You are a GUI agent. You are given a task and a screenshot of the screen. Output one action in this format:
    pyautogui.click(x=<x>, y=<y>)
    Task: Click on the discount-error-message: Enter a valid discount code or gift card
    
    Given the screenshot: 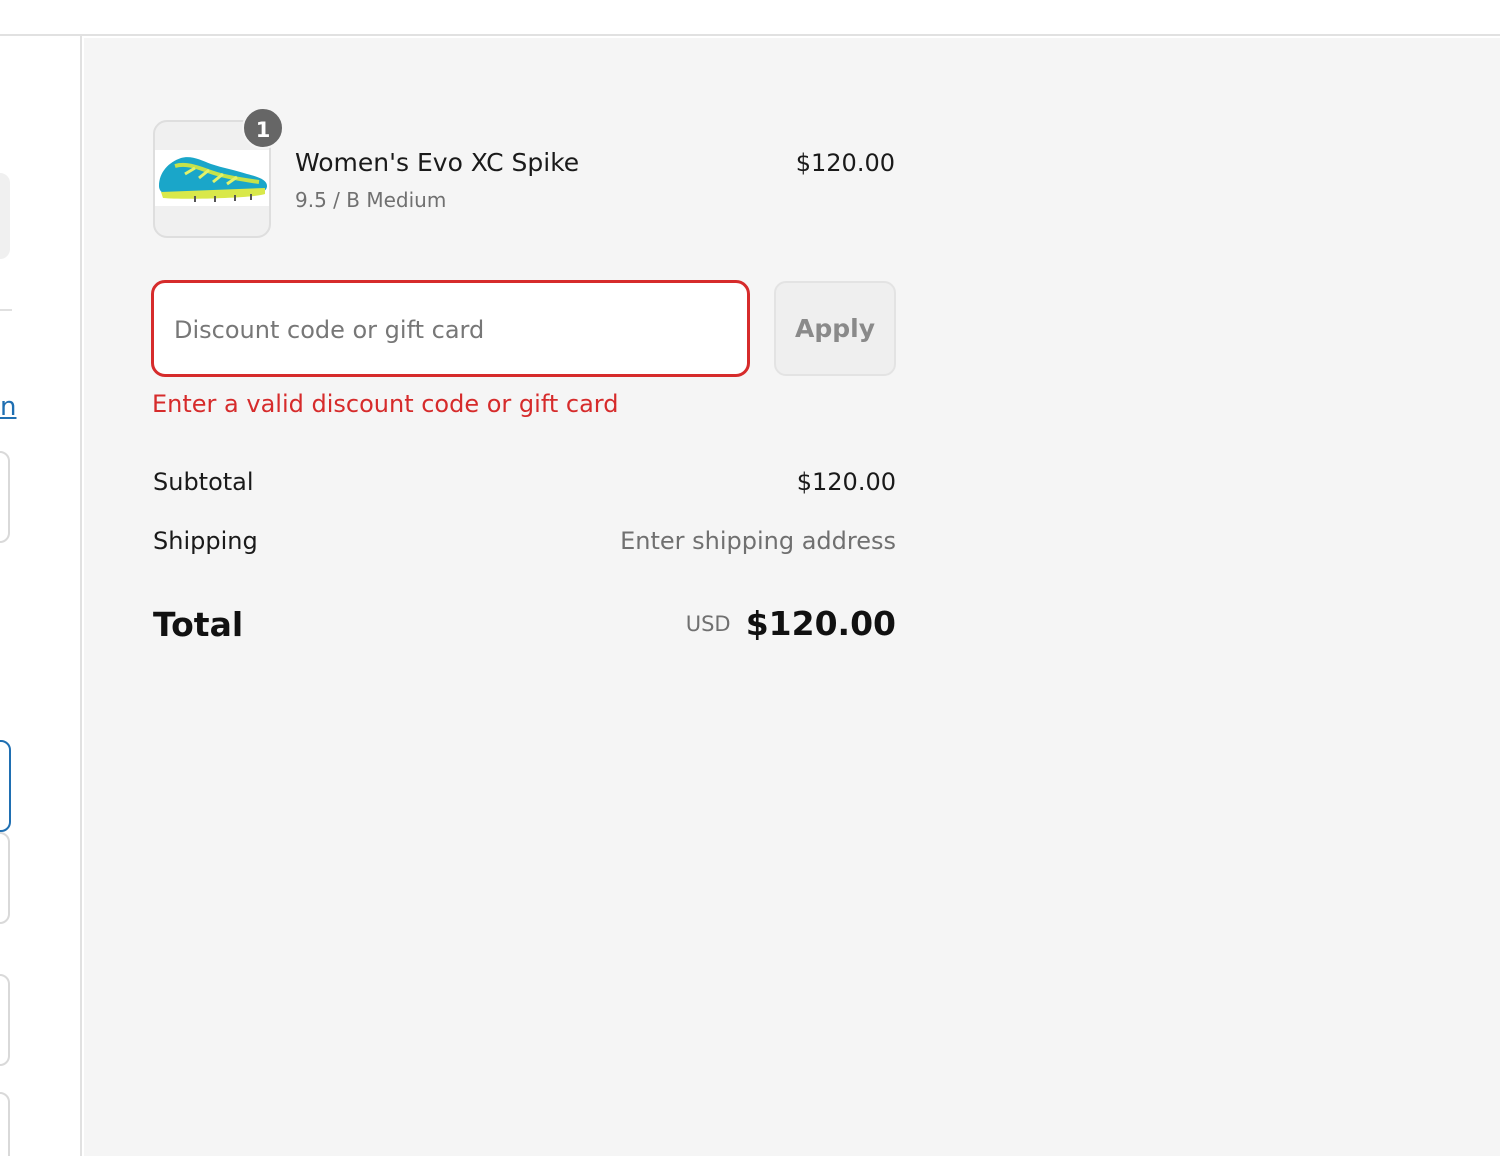 What is the action you would take?
    pyautogui.click(x=385, y=404)
    